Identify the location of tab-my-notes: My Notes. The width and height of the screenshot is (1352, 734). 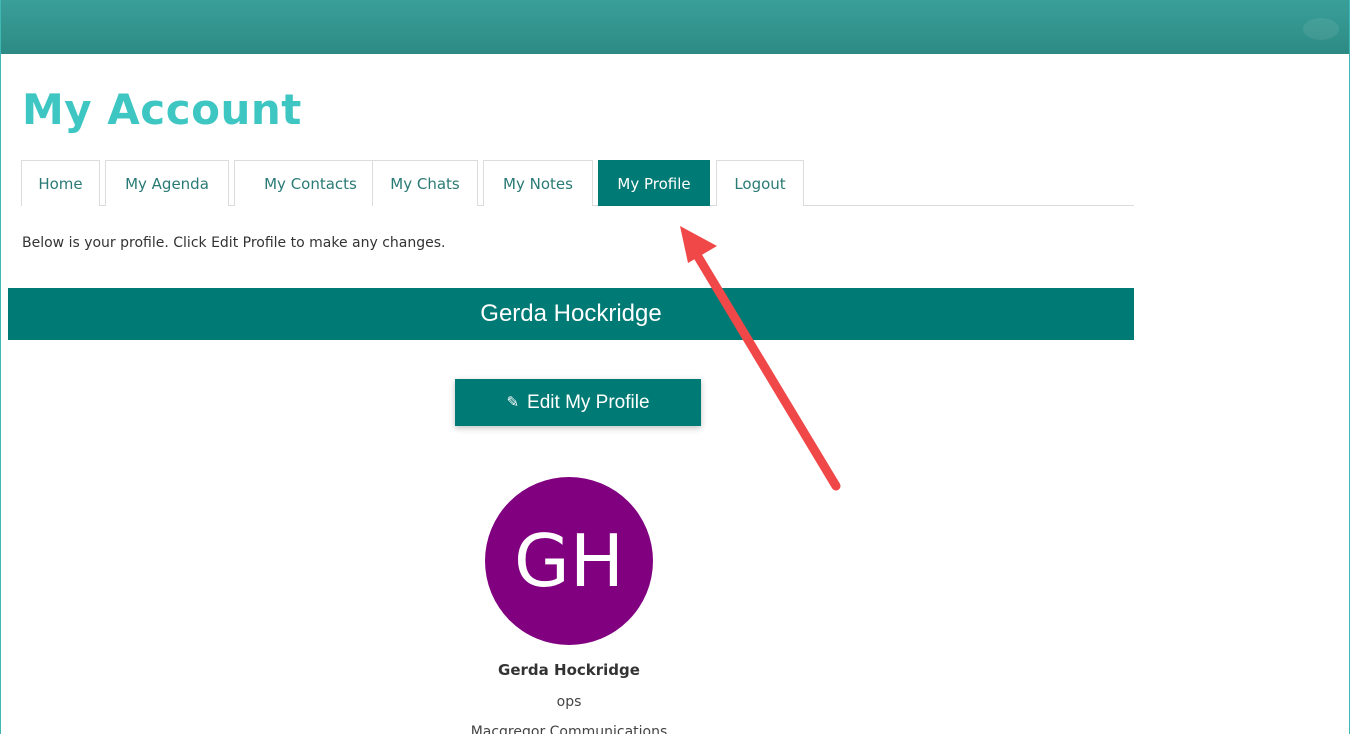
(538, 183).